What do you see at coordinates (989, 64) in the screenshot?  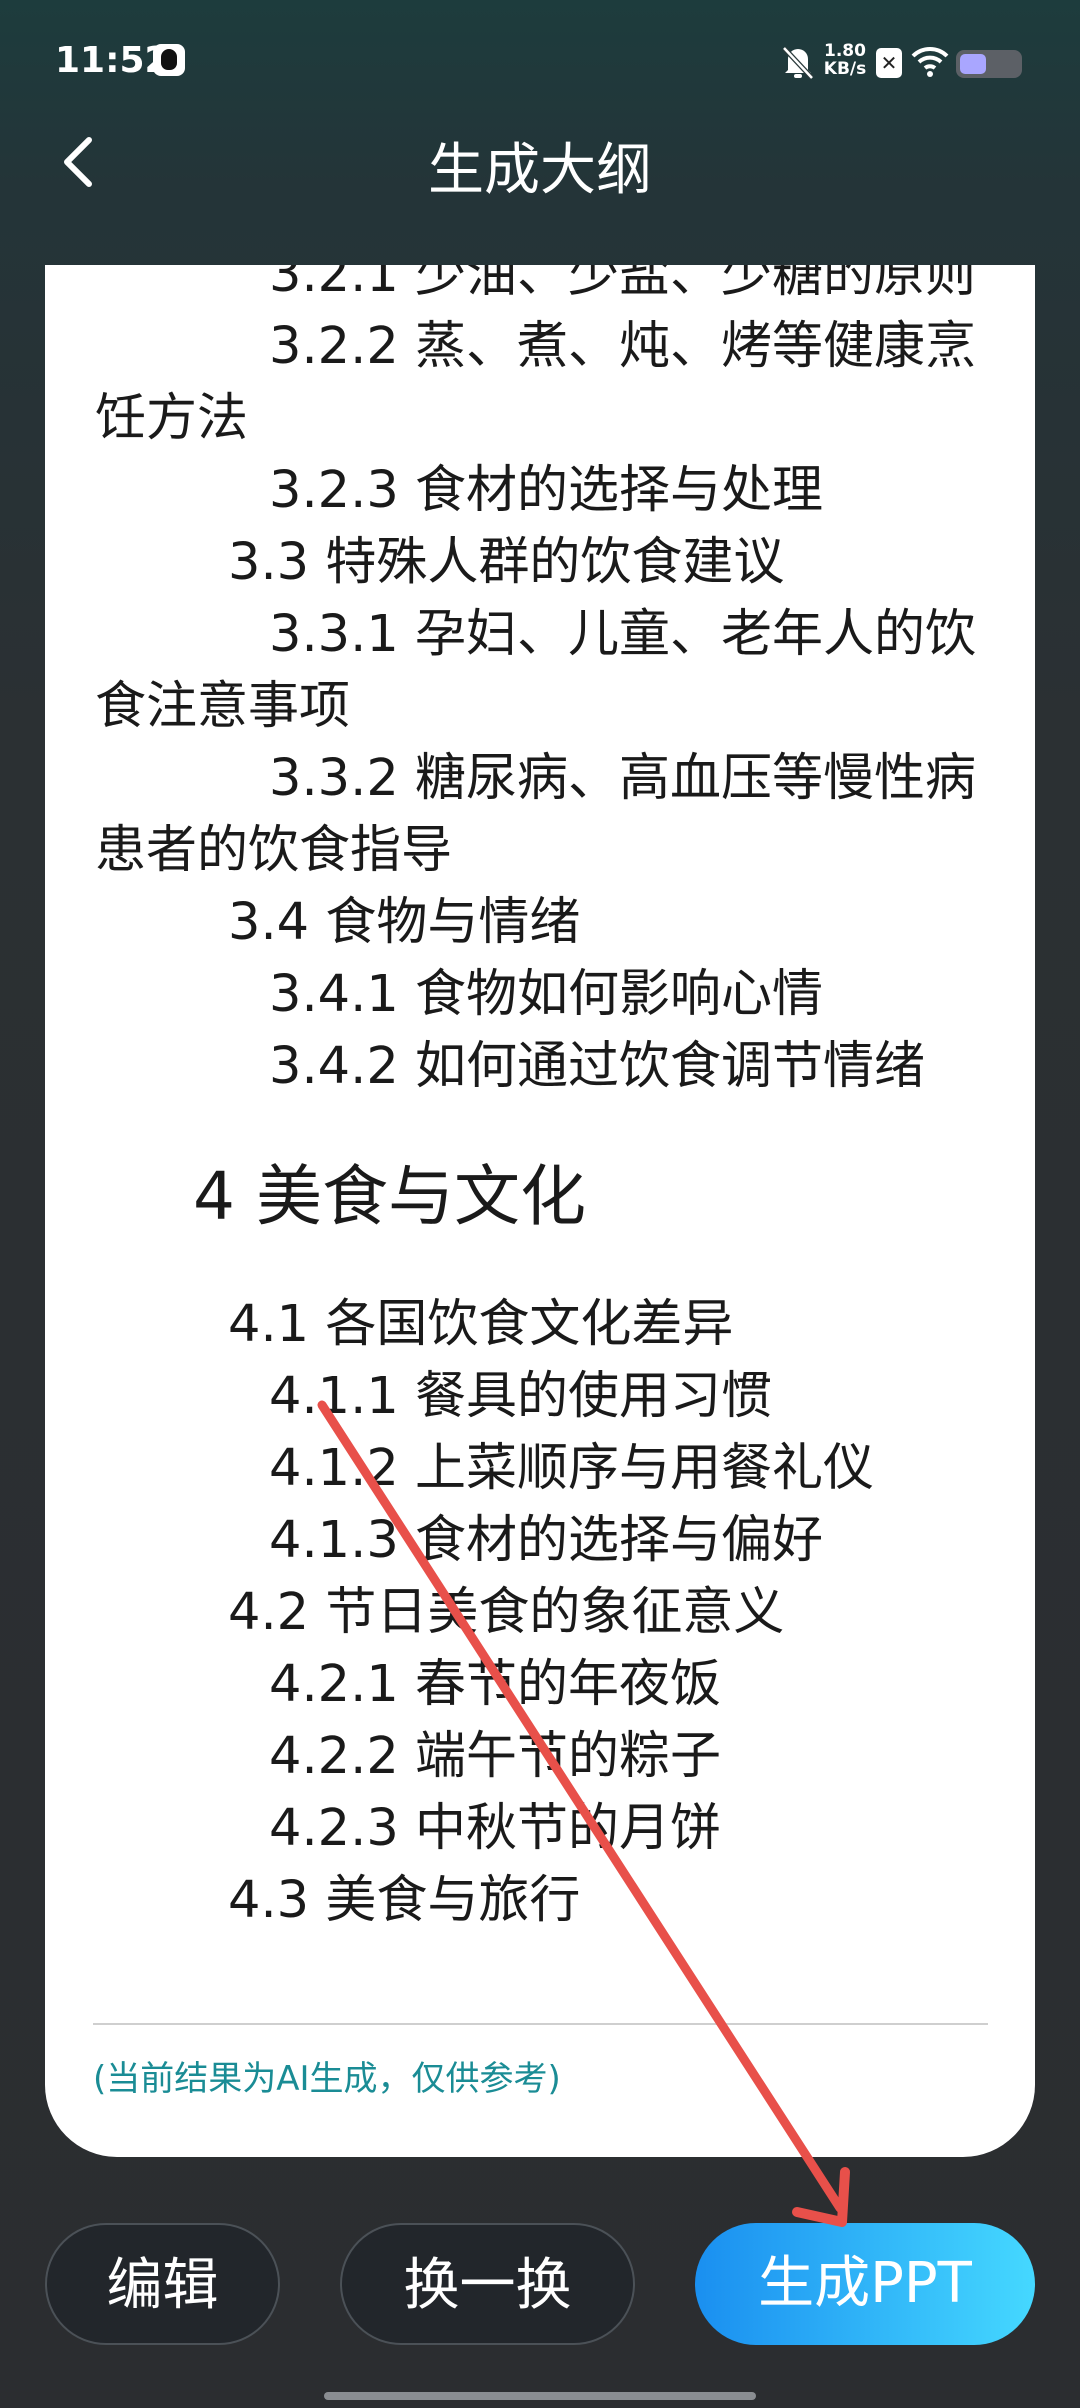 I see `battery-icon` at bounding box center [989, 64].